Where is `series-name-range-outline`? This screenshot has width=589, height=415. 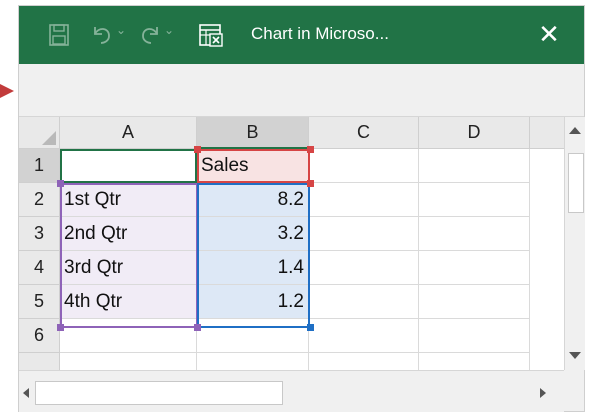
series-name-range-outline is located at coordinates (253, 166).